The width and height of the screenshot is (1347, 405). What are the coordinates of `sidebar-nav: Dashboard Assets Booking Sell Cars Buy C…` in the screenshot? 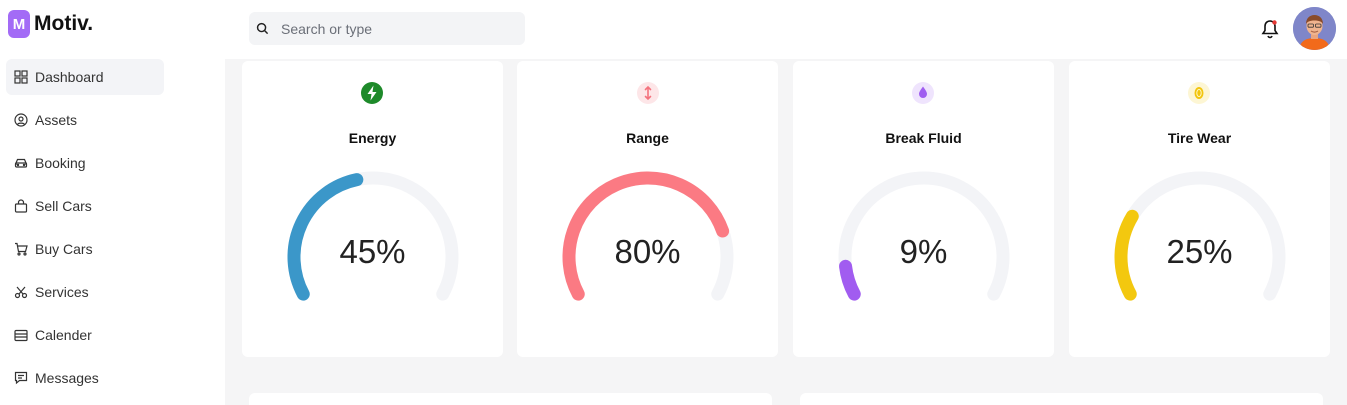 It's located at (85, 231).